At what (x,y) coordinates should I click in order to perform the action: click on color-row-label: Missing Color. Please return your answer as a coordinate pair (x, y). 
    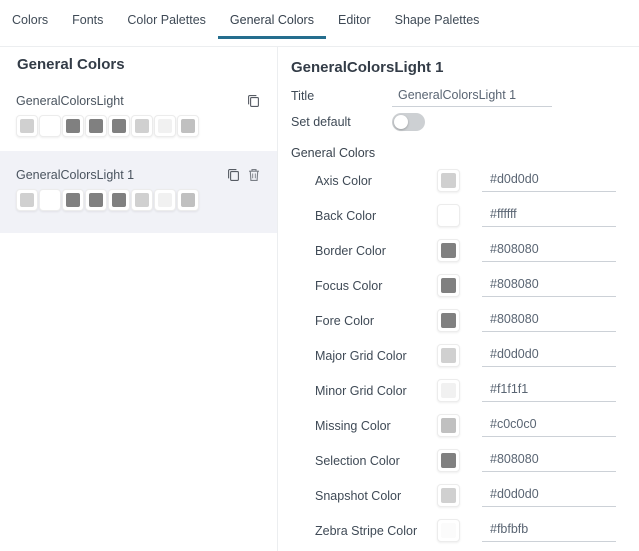
    Looking at the image, I should click on (353, 425).